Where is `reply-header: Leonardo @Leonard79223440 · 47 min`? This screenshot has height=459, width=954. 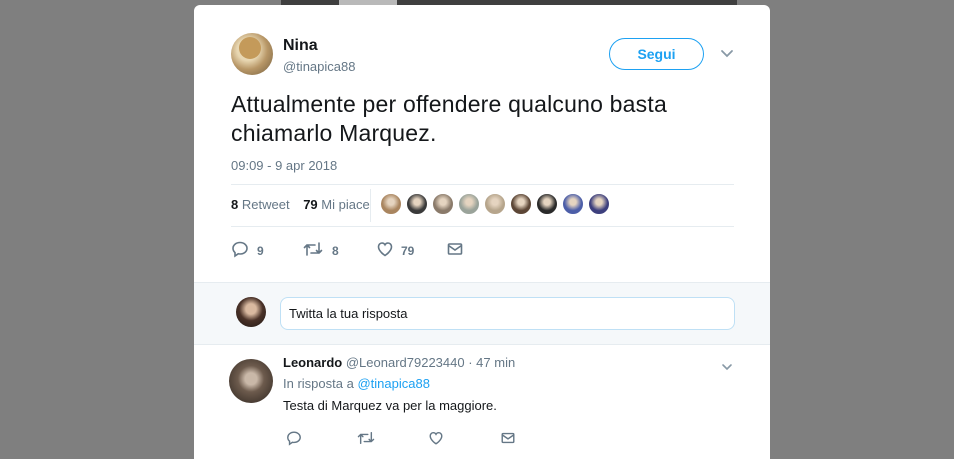 reply-header: Leonardo @Leonard79223440 · 47 min is located at coordinates (399, 362).